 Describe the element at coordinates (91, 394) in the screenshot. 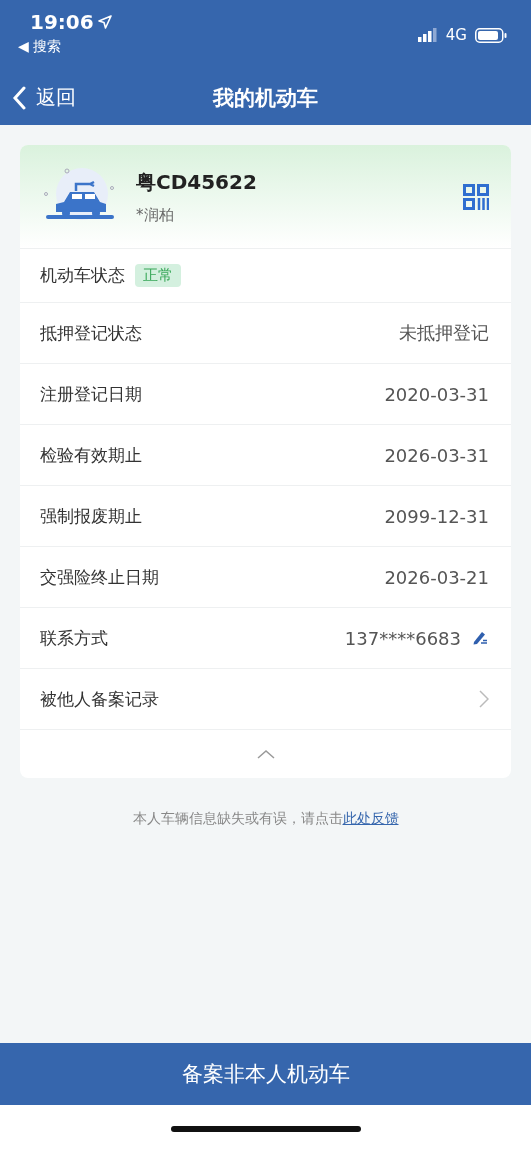

I see `field-label: 注册登记日期` at that location.